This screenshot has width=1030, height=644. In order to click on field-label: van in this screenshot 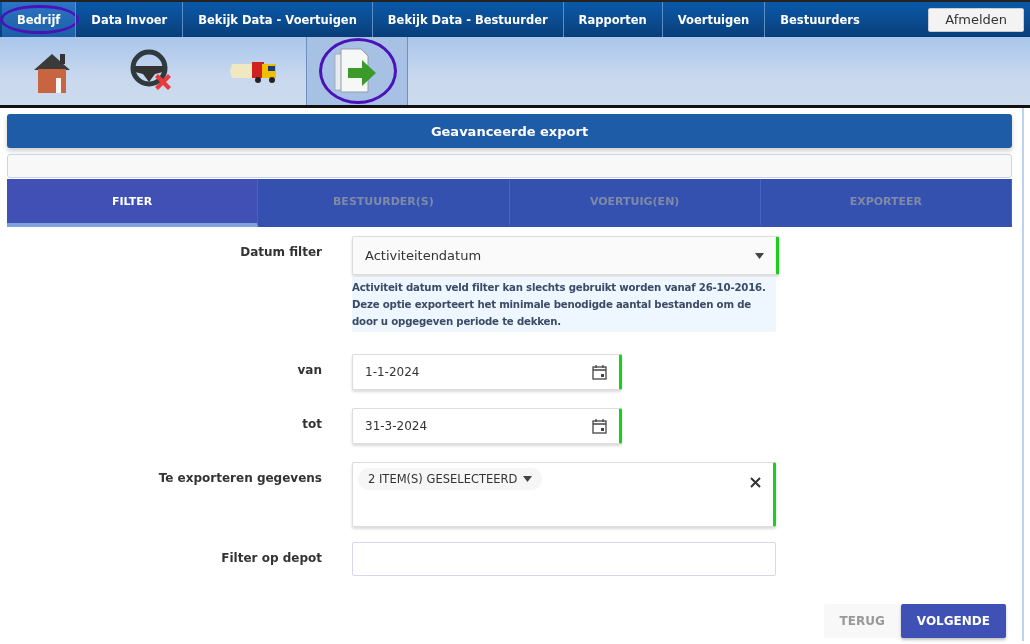, I will do `click(309, 370)`.